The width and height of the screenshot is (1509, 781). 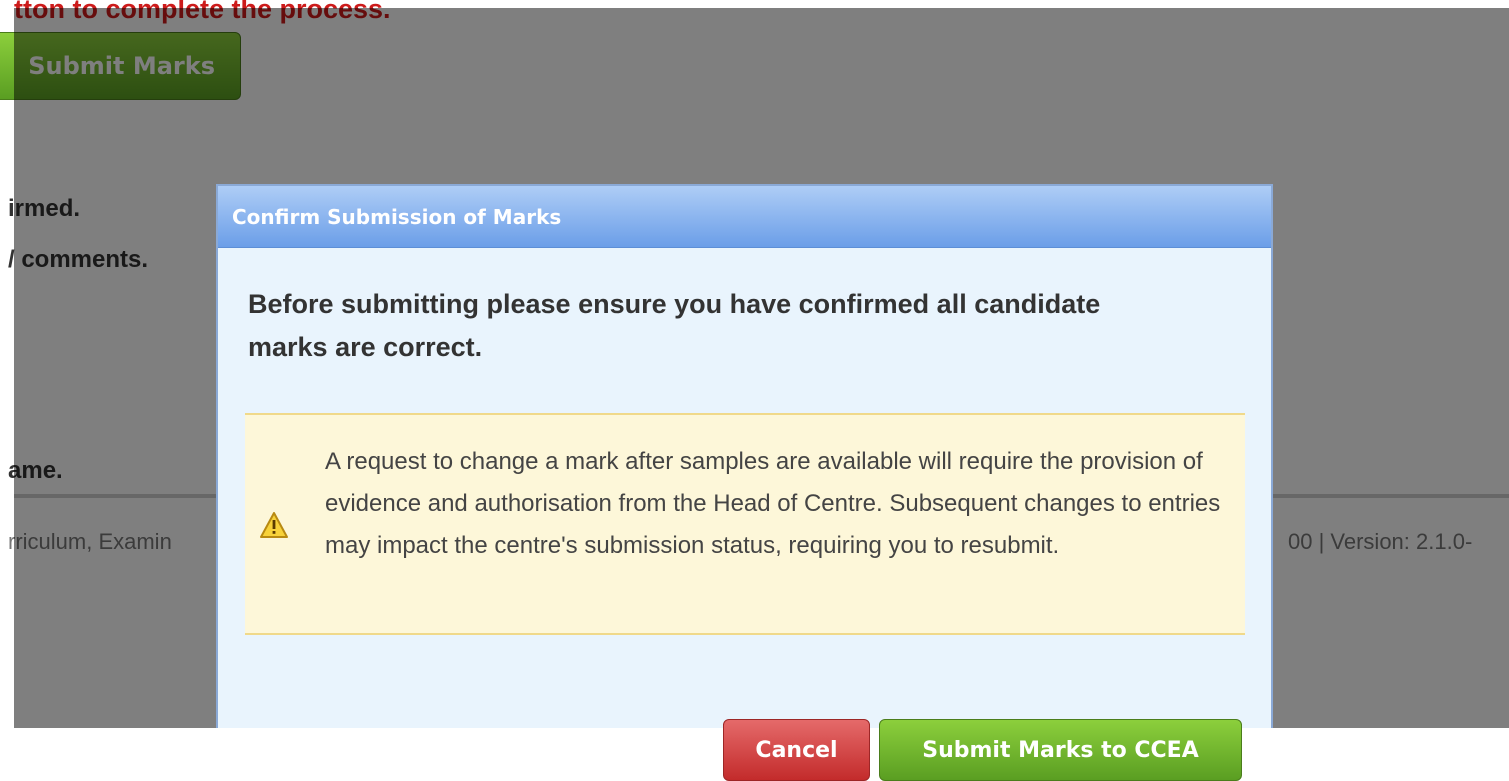 I want to click on submit-marks-to-ccea-button: Submit Marks to CCEA, so click(x=1060, y=750).